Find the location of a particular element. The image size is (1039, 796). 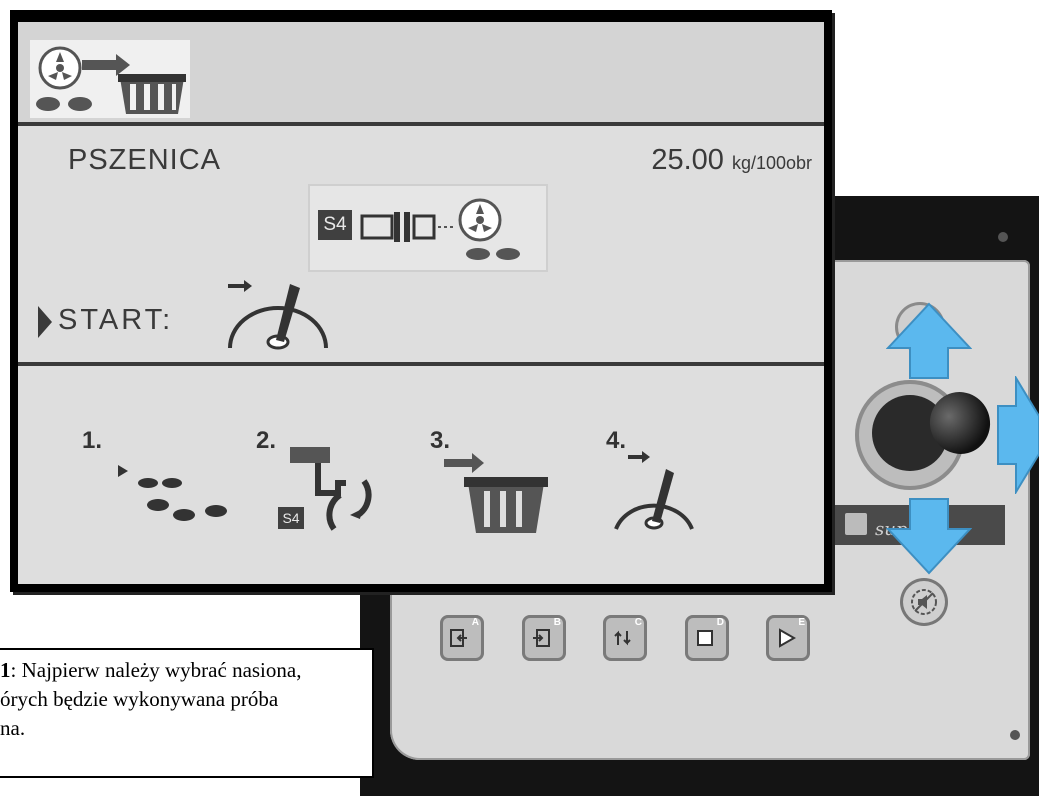

caption-text: : Najpierw należy wybrać nasiona, is located at coordinates (156, 670).